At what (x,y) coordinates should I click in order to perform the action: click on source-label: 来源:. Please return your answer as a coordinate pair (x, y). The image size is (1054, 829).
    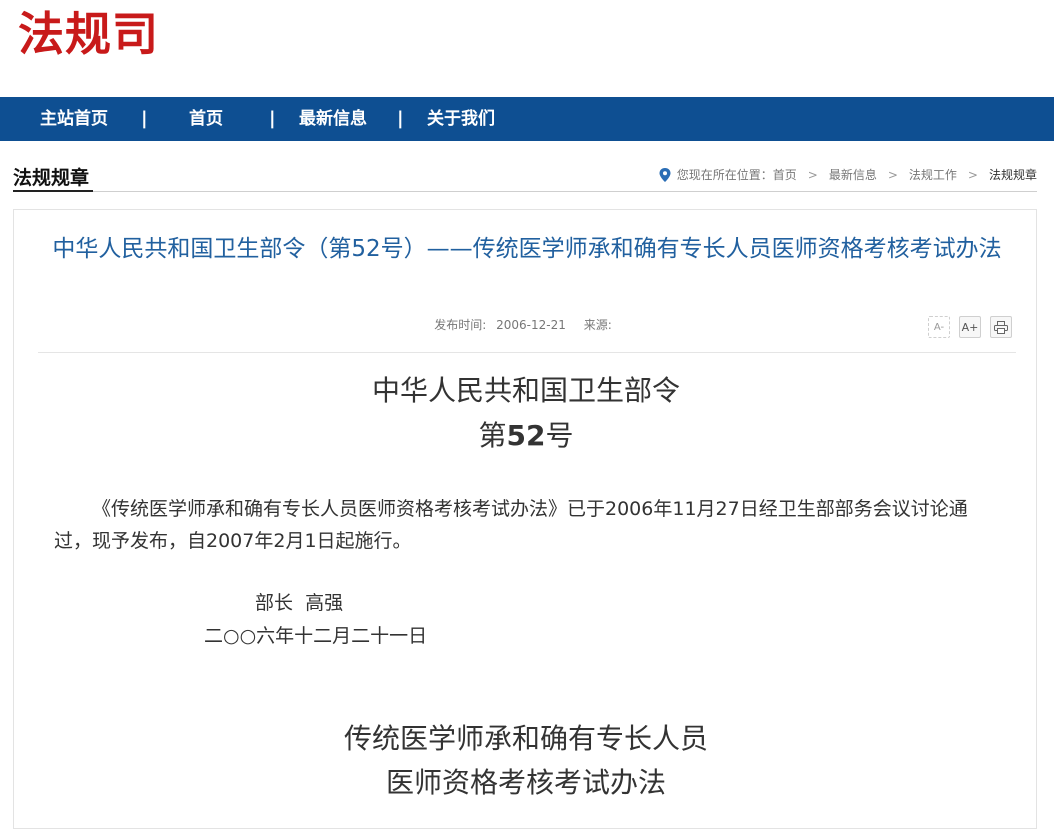
    Looking at the image, I should click on (597, 325).